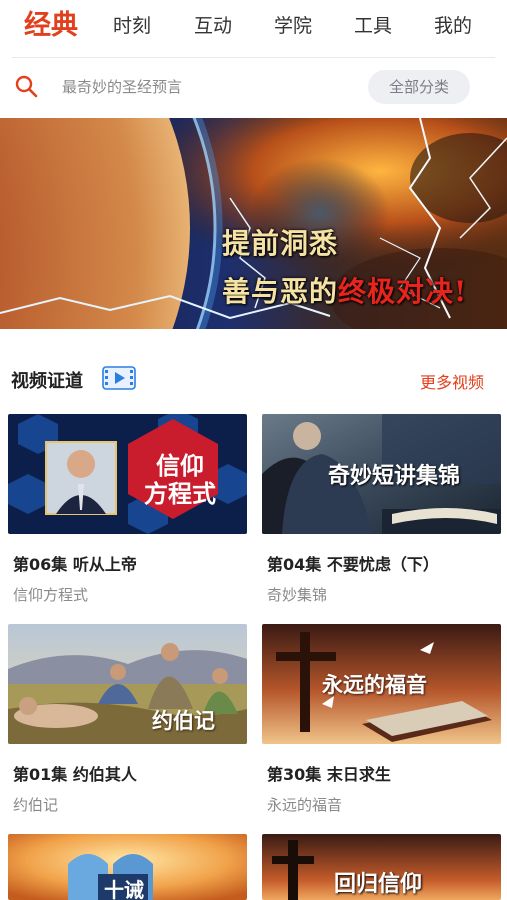 This screenshot has width=507, height=900. What do you see at coordinates (253, 28) in the screenshot?
I see `top-nav: 经典 时刻 互动 学院 工具 我的` at bounding box center [253, 28].